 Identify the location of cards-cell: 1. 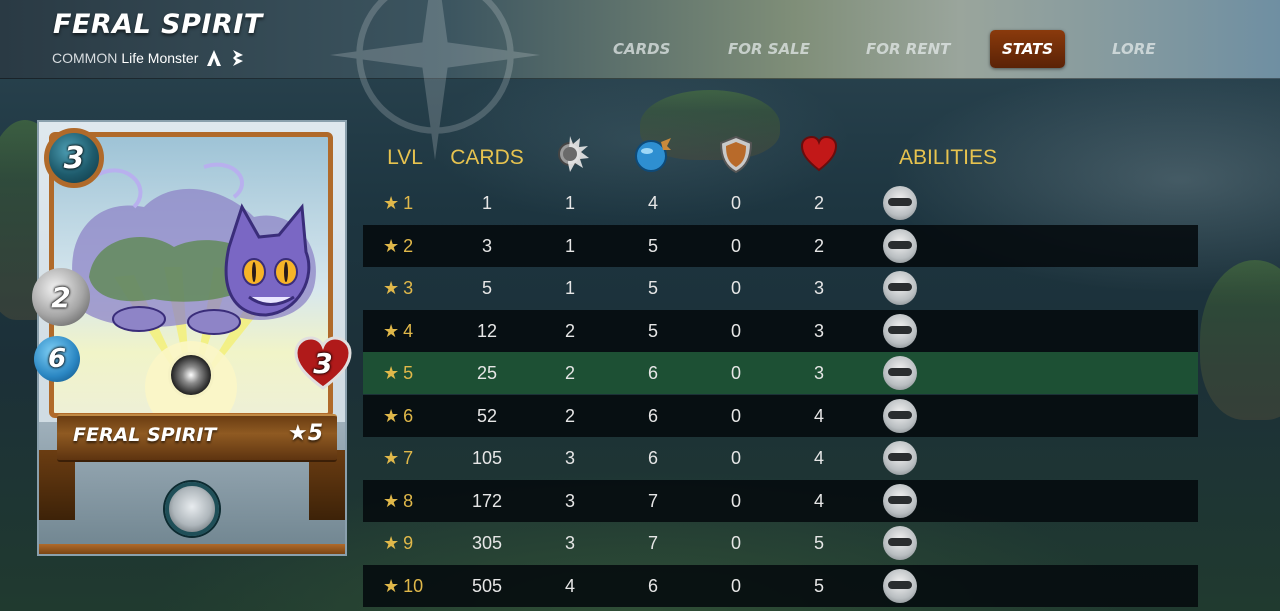
(486, 203).